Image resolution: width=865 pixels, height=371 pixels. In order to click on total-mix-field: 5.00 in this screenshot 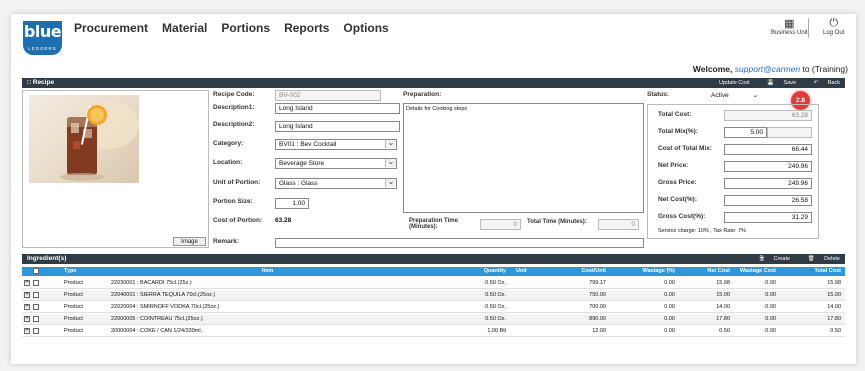, I will do `click(745, 132)`.